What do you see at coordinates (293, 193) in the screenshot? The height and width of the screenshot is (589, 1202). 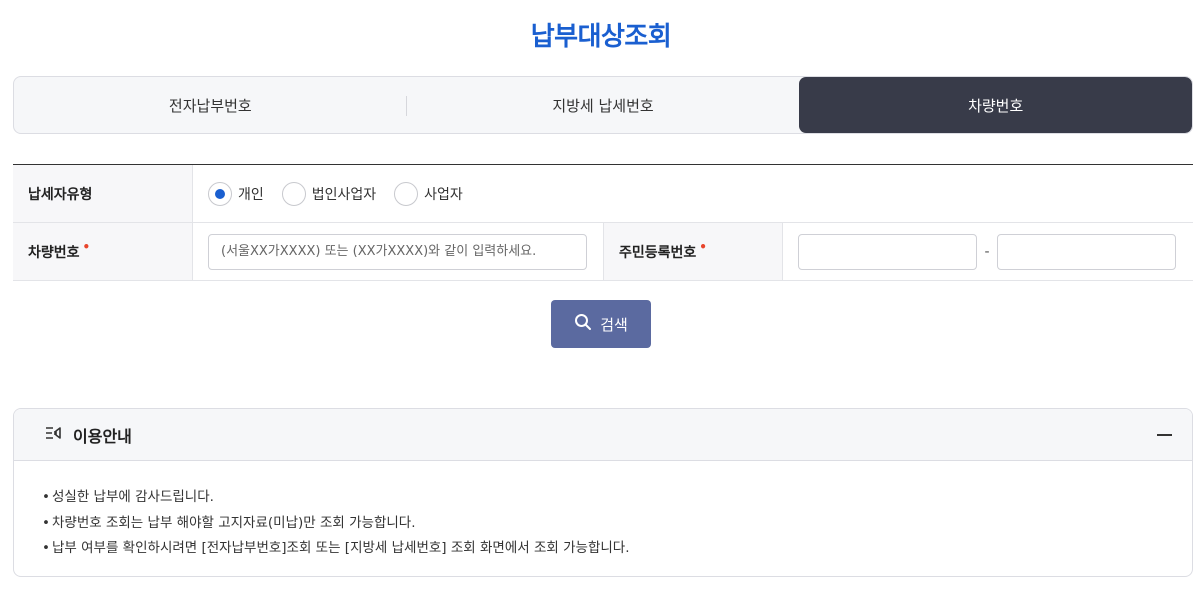 I see `radio-corporate-business-circle` at bounding box center [293, 193].